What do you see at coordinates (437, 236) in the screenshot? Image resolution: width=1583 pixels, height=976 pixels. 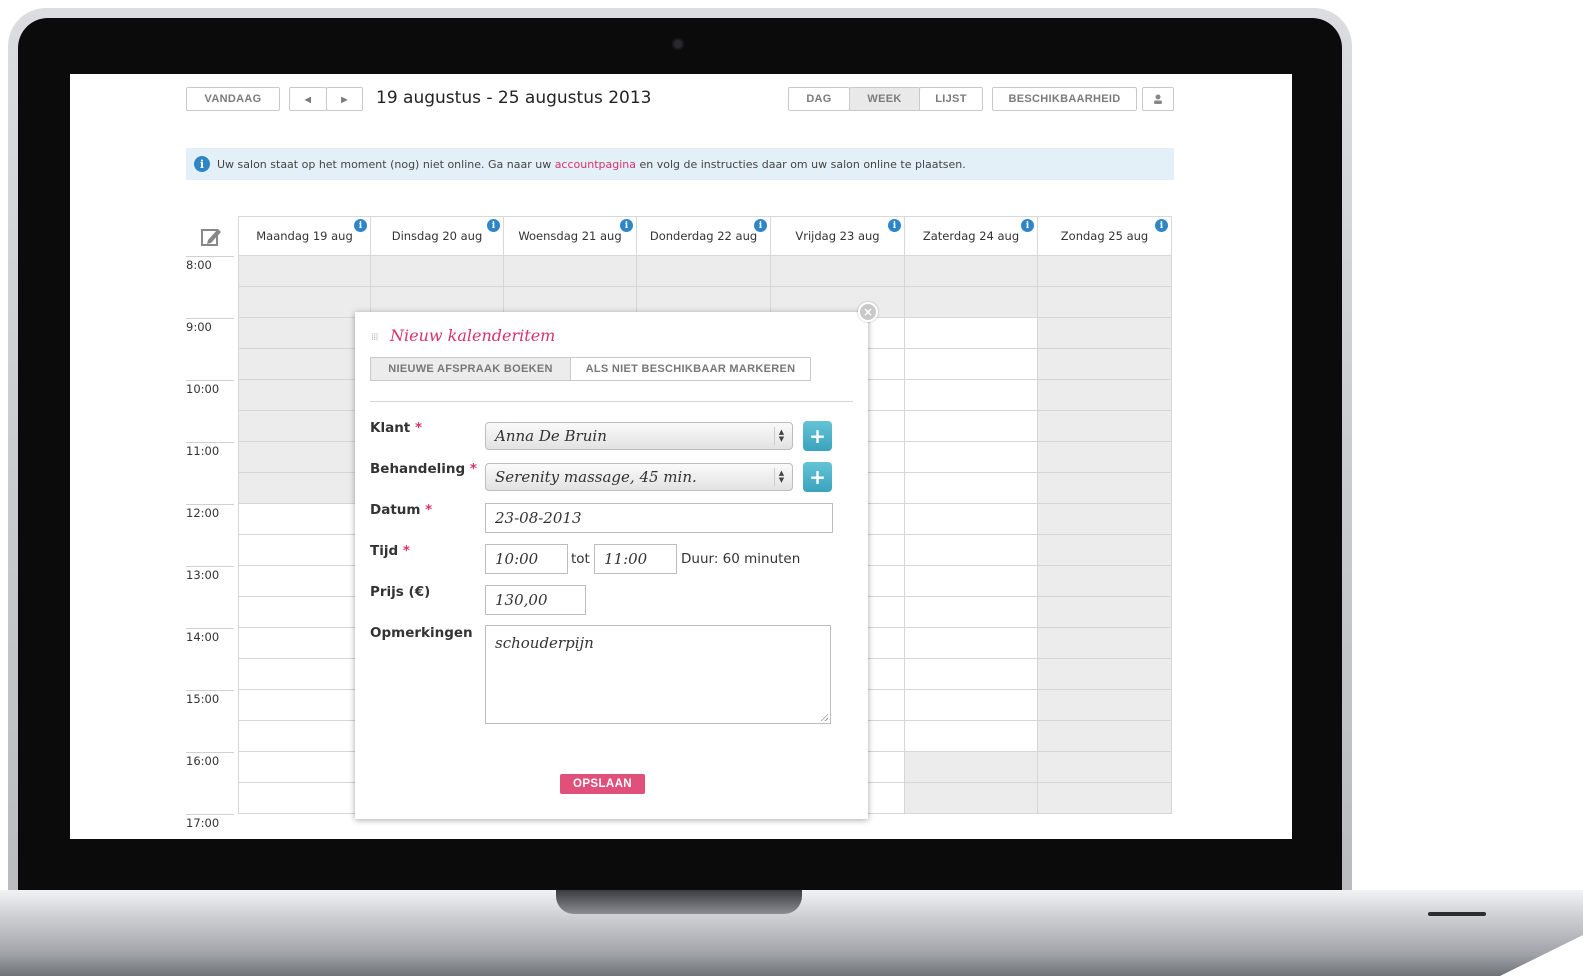 I see `day-header: Dinsdag 20 aug i` at bounding box center [437, 236].